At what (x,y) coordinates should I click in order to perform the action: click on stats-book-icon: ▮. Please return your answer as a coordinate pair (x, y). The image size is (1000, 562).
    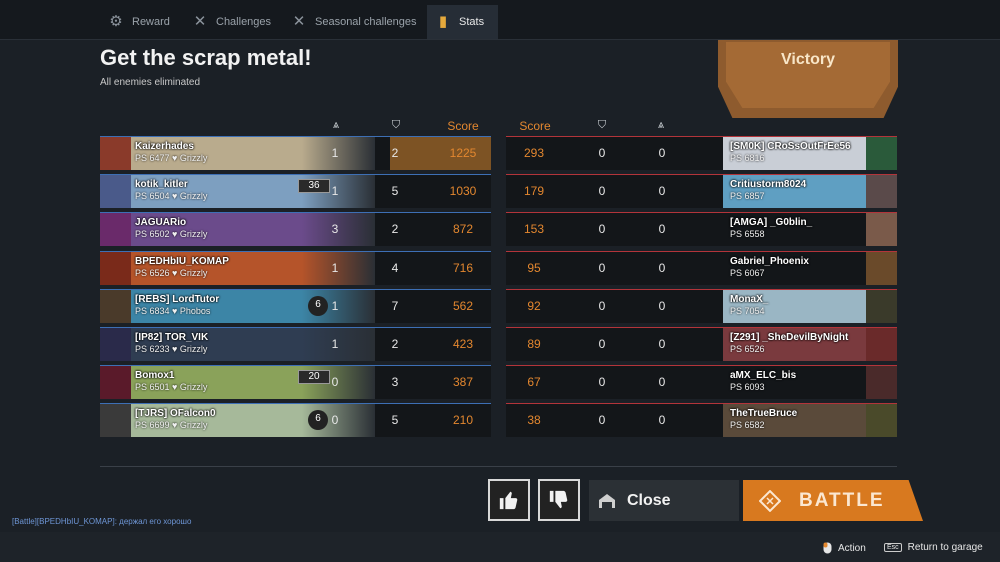
    Looking at the image, I should click on (443, 21).